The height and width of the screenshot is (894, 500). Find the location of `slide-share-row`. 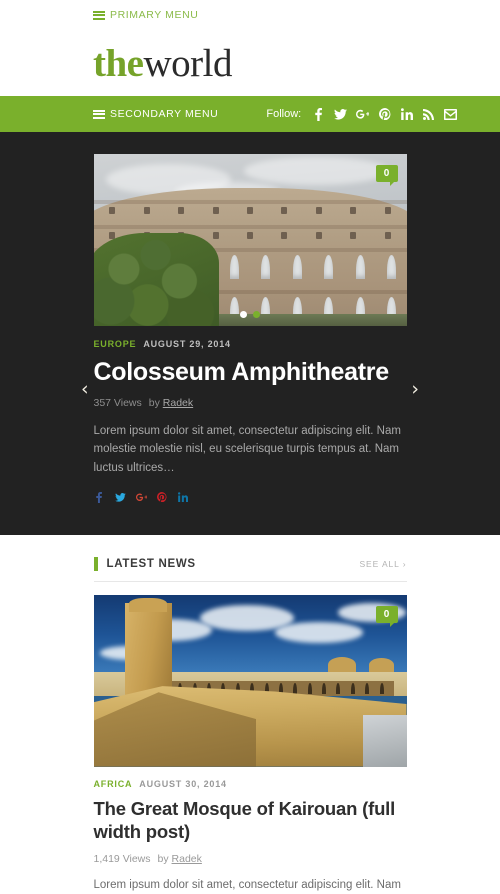

slide-share-row is located at coordinates (250, 497).